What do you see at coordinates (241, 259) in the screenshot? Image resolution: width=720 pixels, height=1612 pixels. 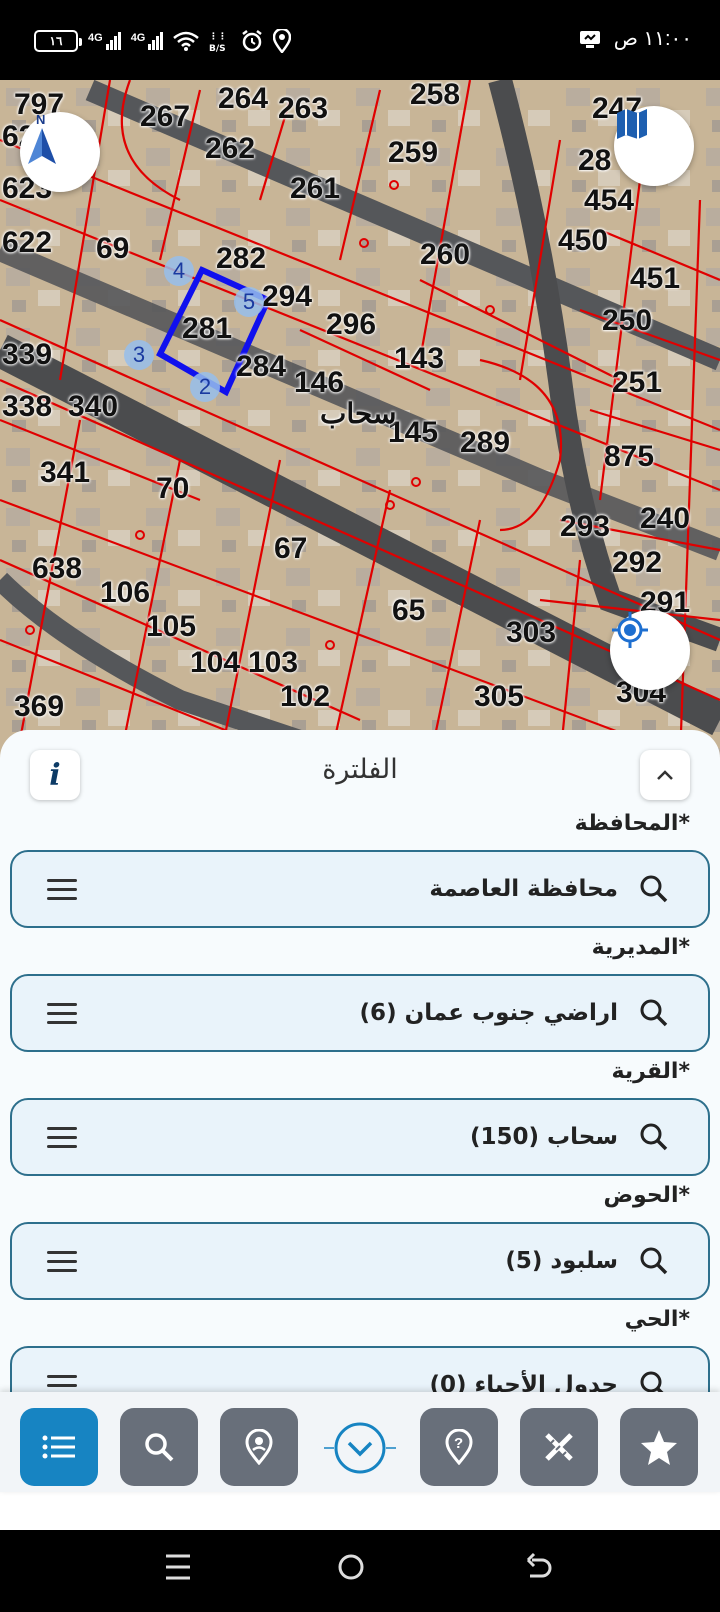 I see `parcel-number-label: 282` at bounding box center [241, 259].